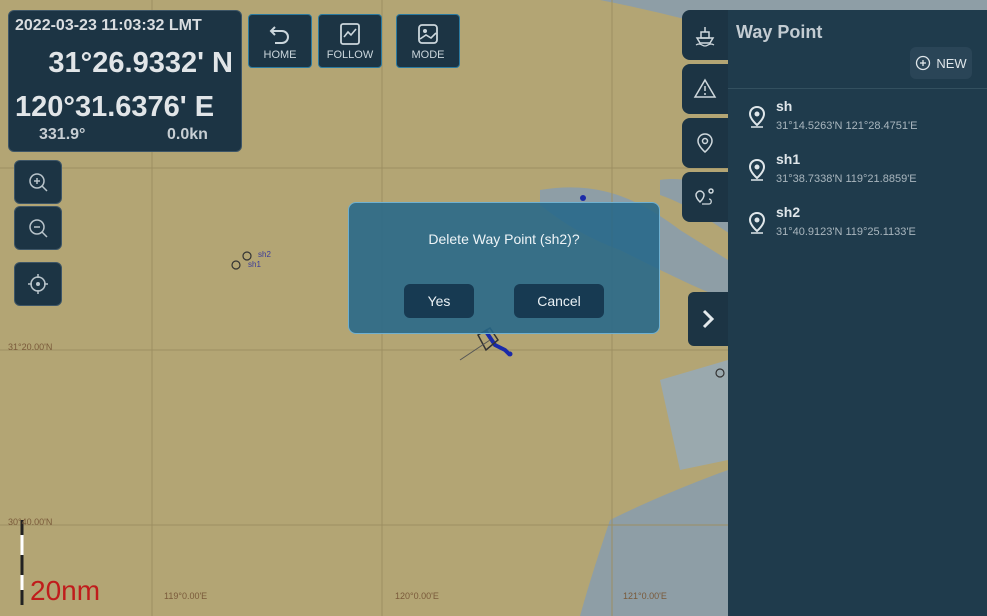  I want to click on dialog-message: Delete Way Point (sh2)?, so click(504, 239).